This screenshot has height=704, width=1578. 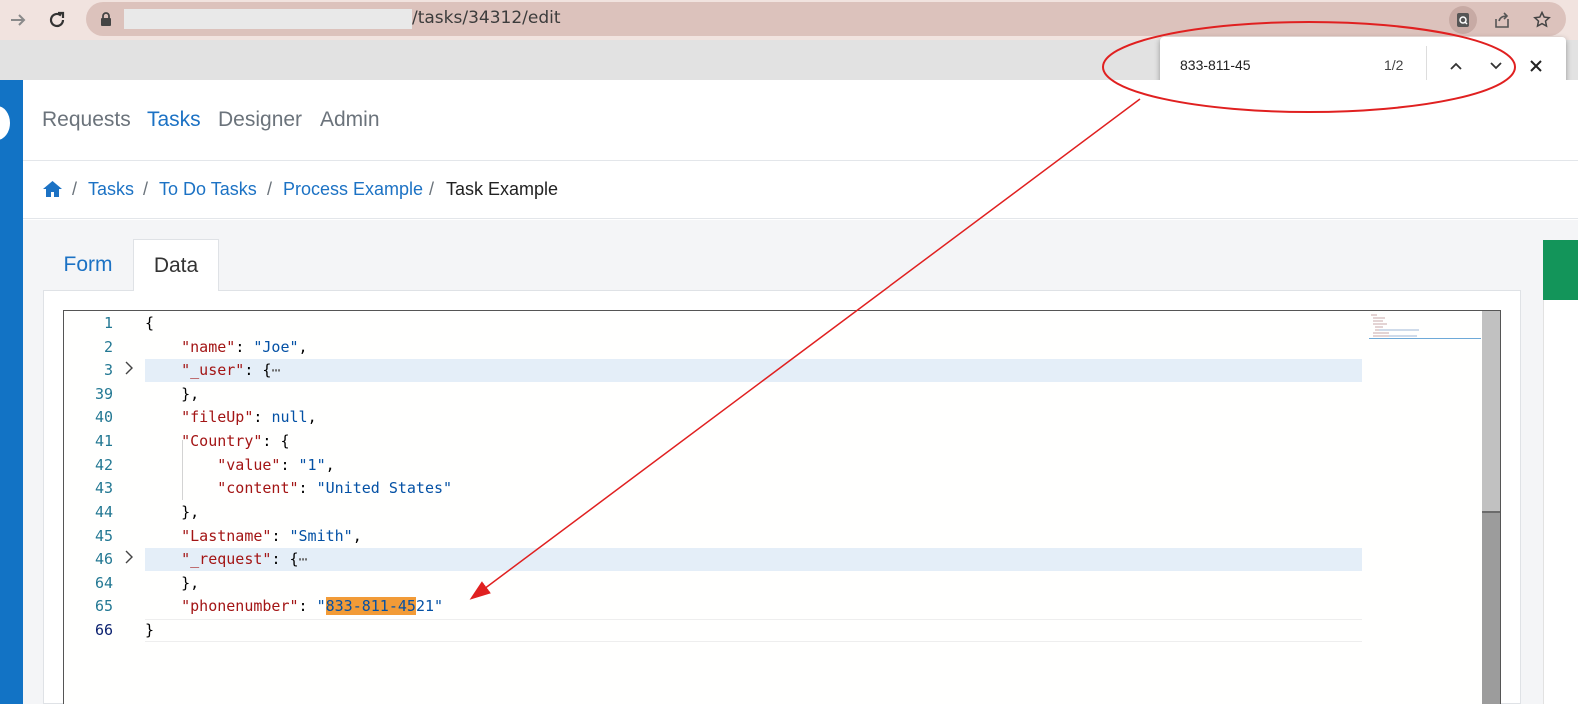 I want to click on line-number: 45, so click(x=103, y=536).